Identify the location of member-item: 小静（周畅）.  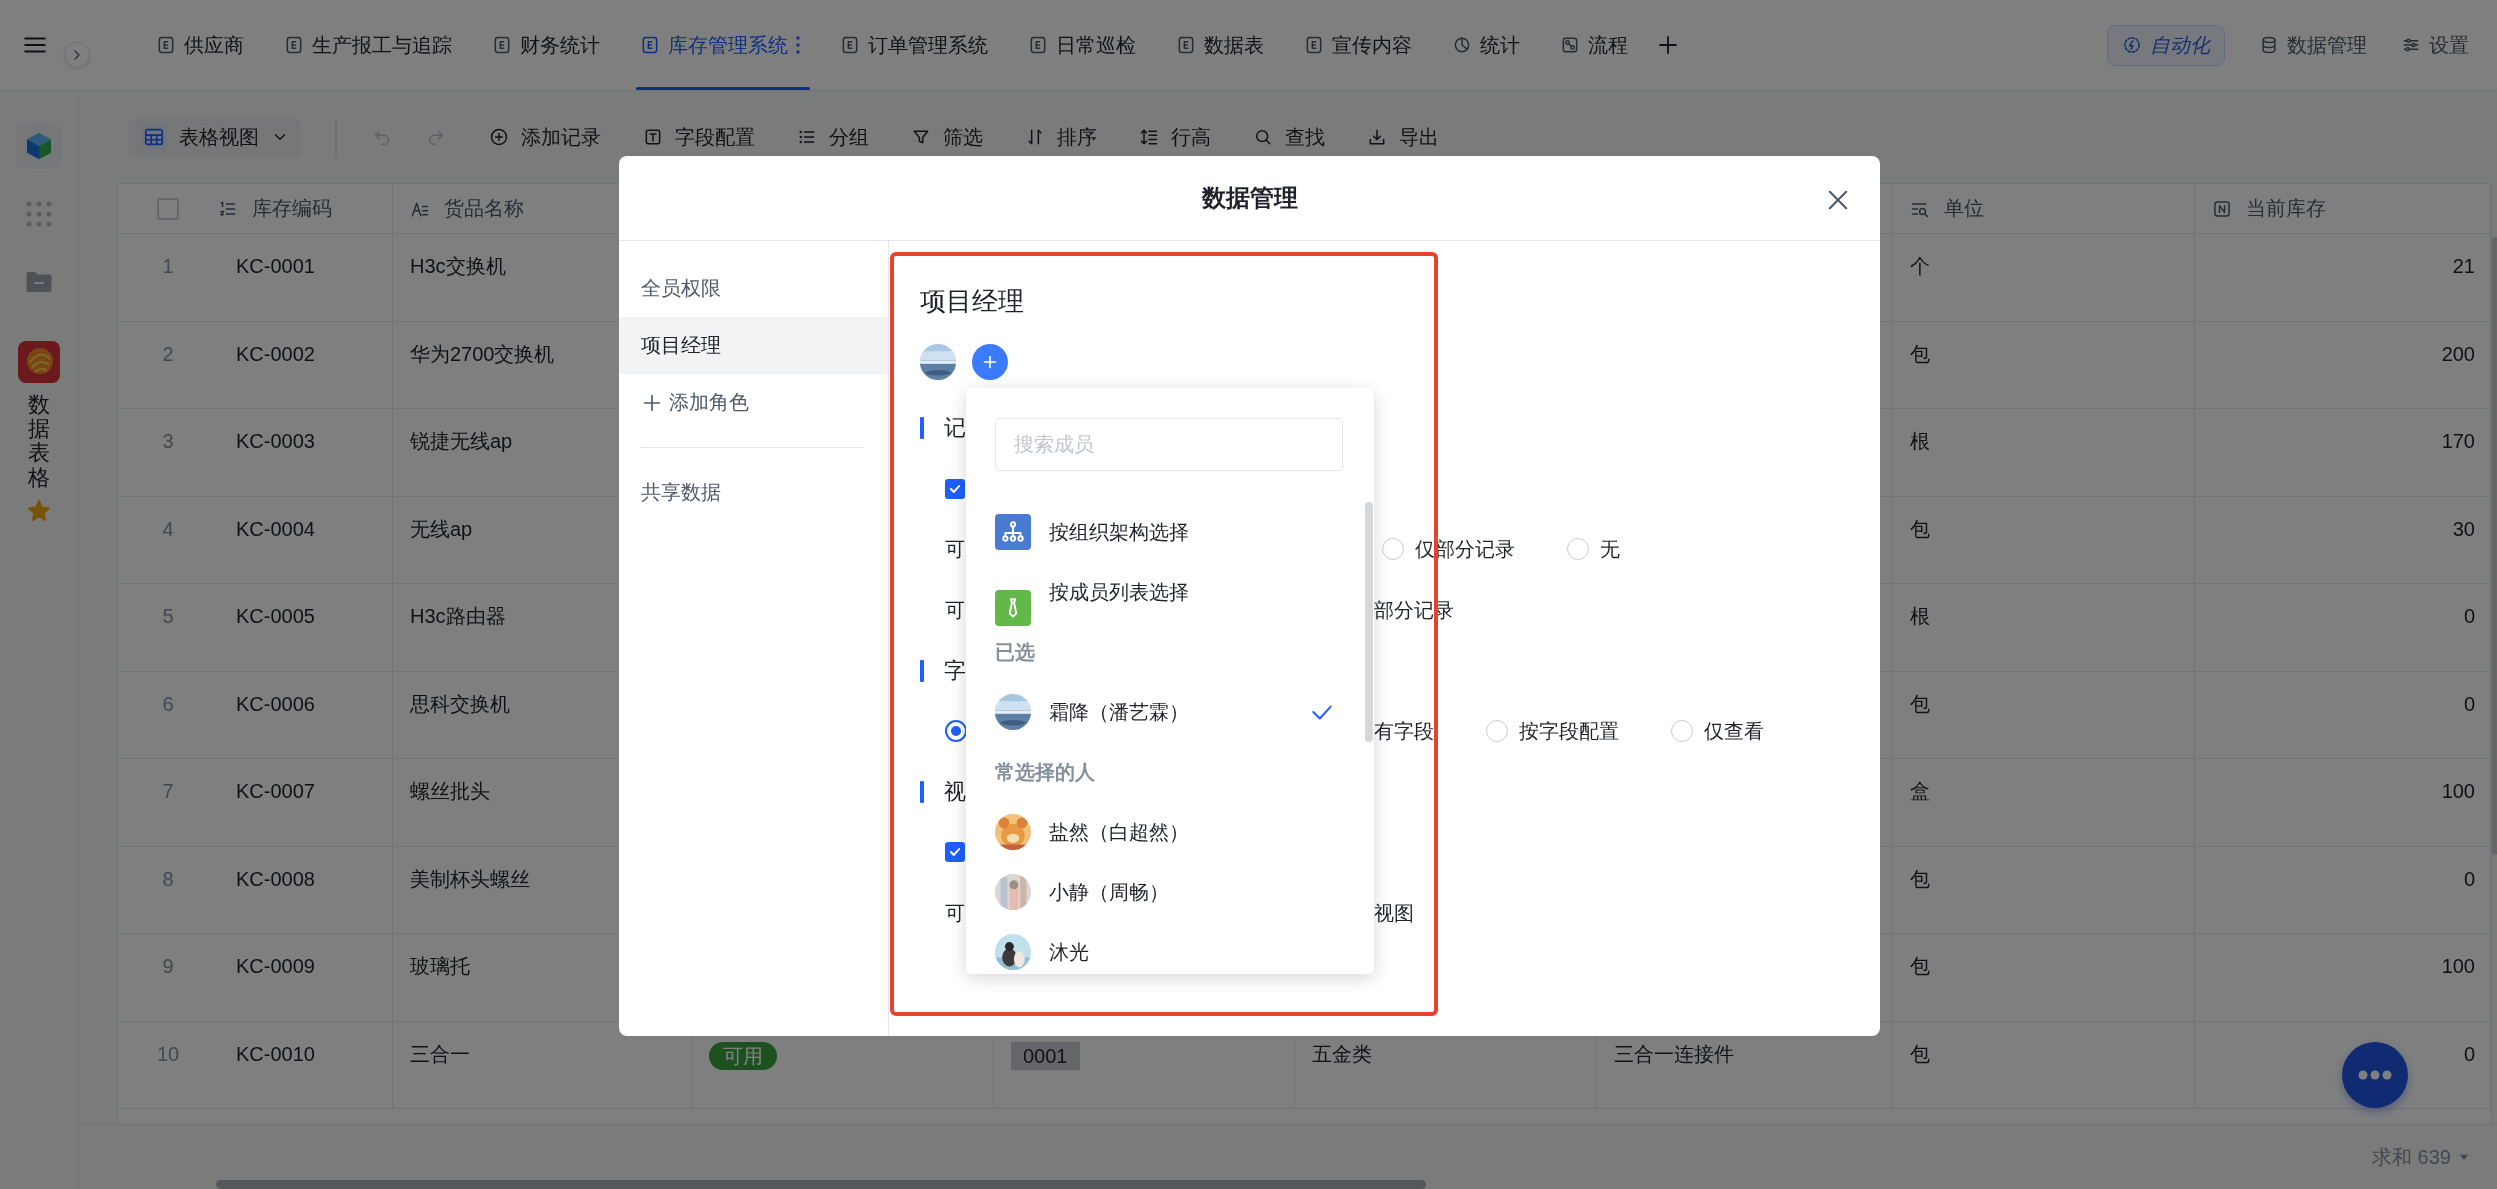
(1165, 892).